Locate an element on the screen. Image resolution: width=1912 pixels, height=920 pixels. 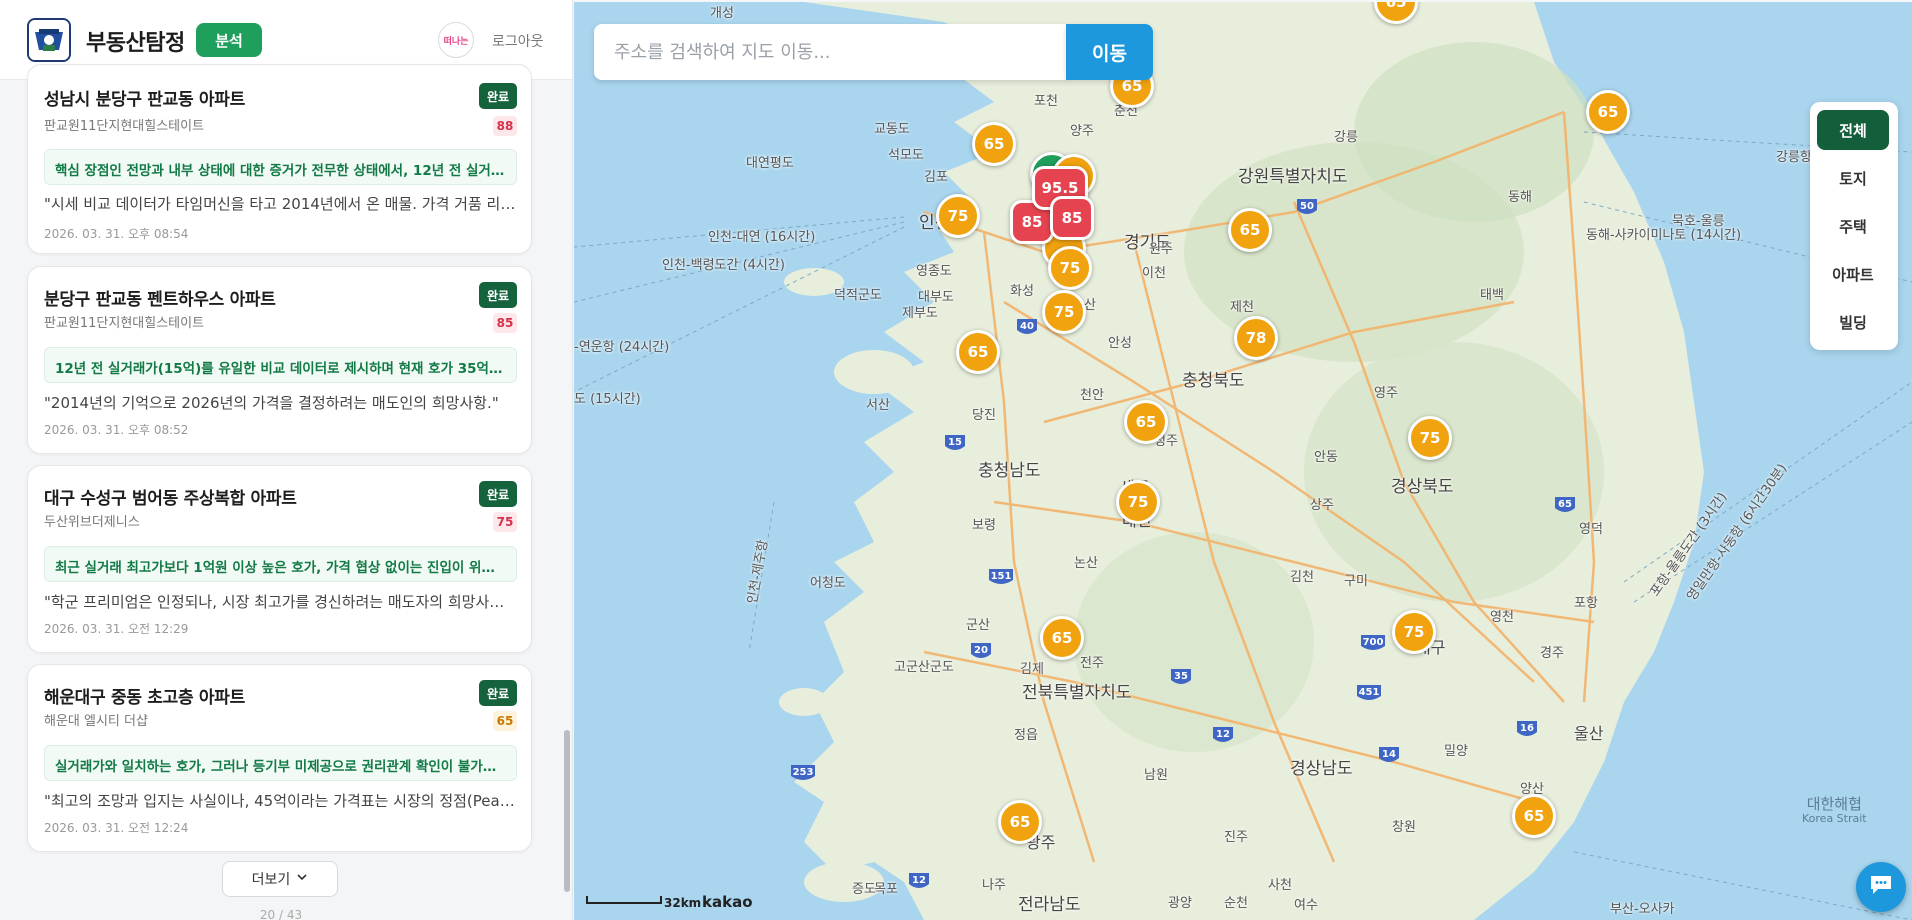
analysis-badge: 분석 is located at coordinates (229, 40).